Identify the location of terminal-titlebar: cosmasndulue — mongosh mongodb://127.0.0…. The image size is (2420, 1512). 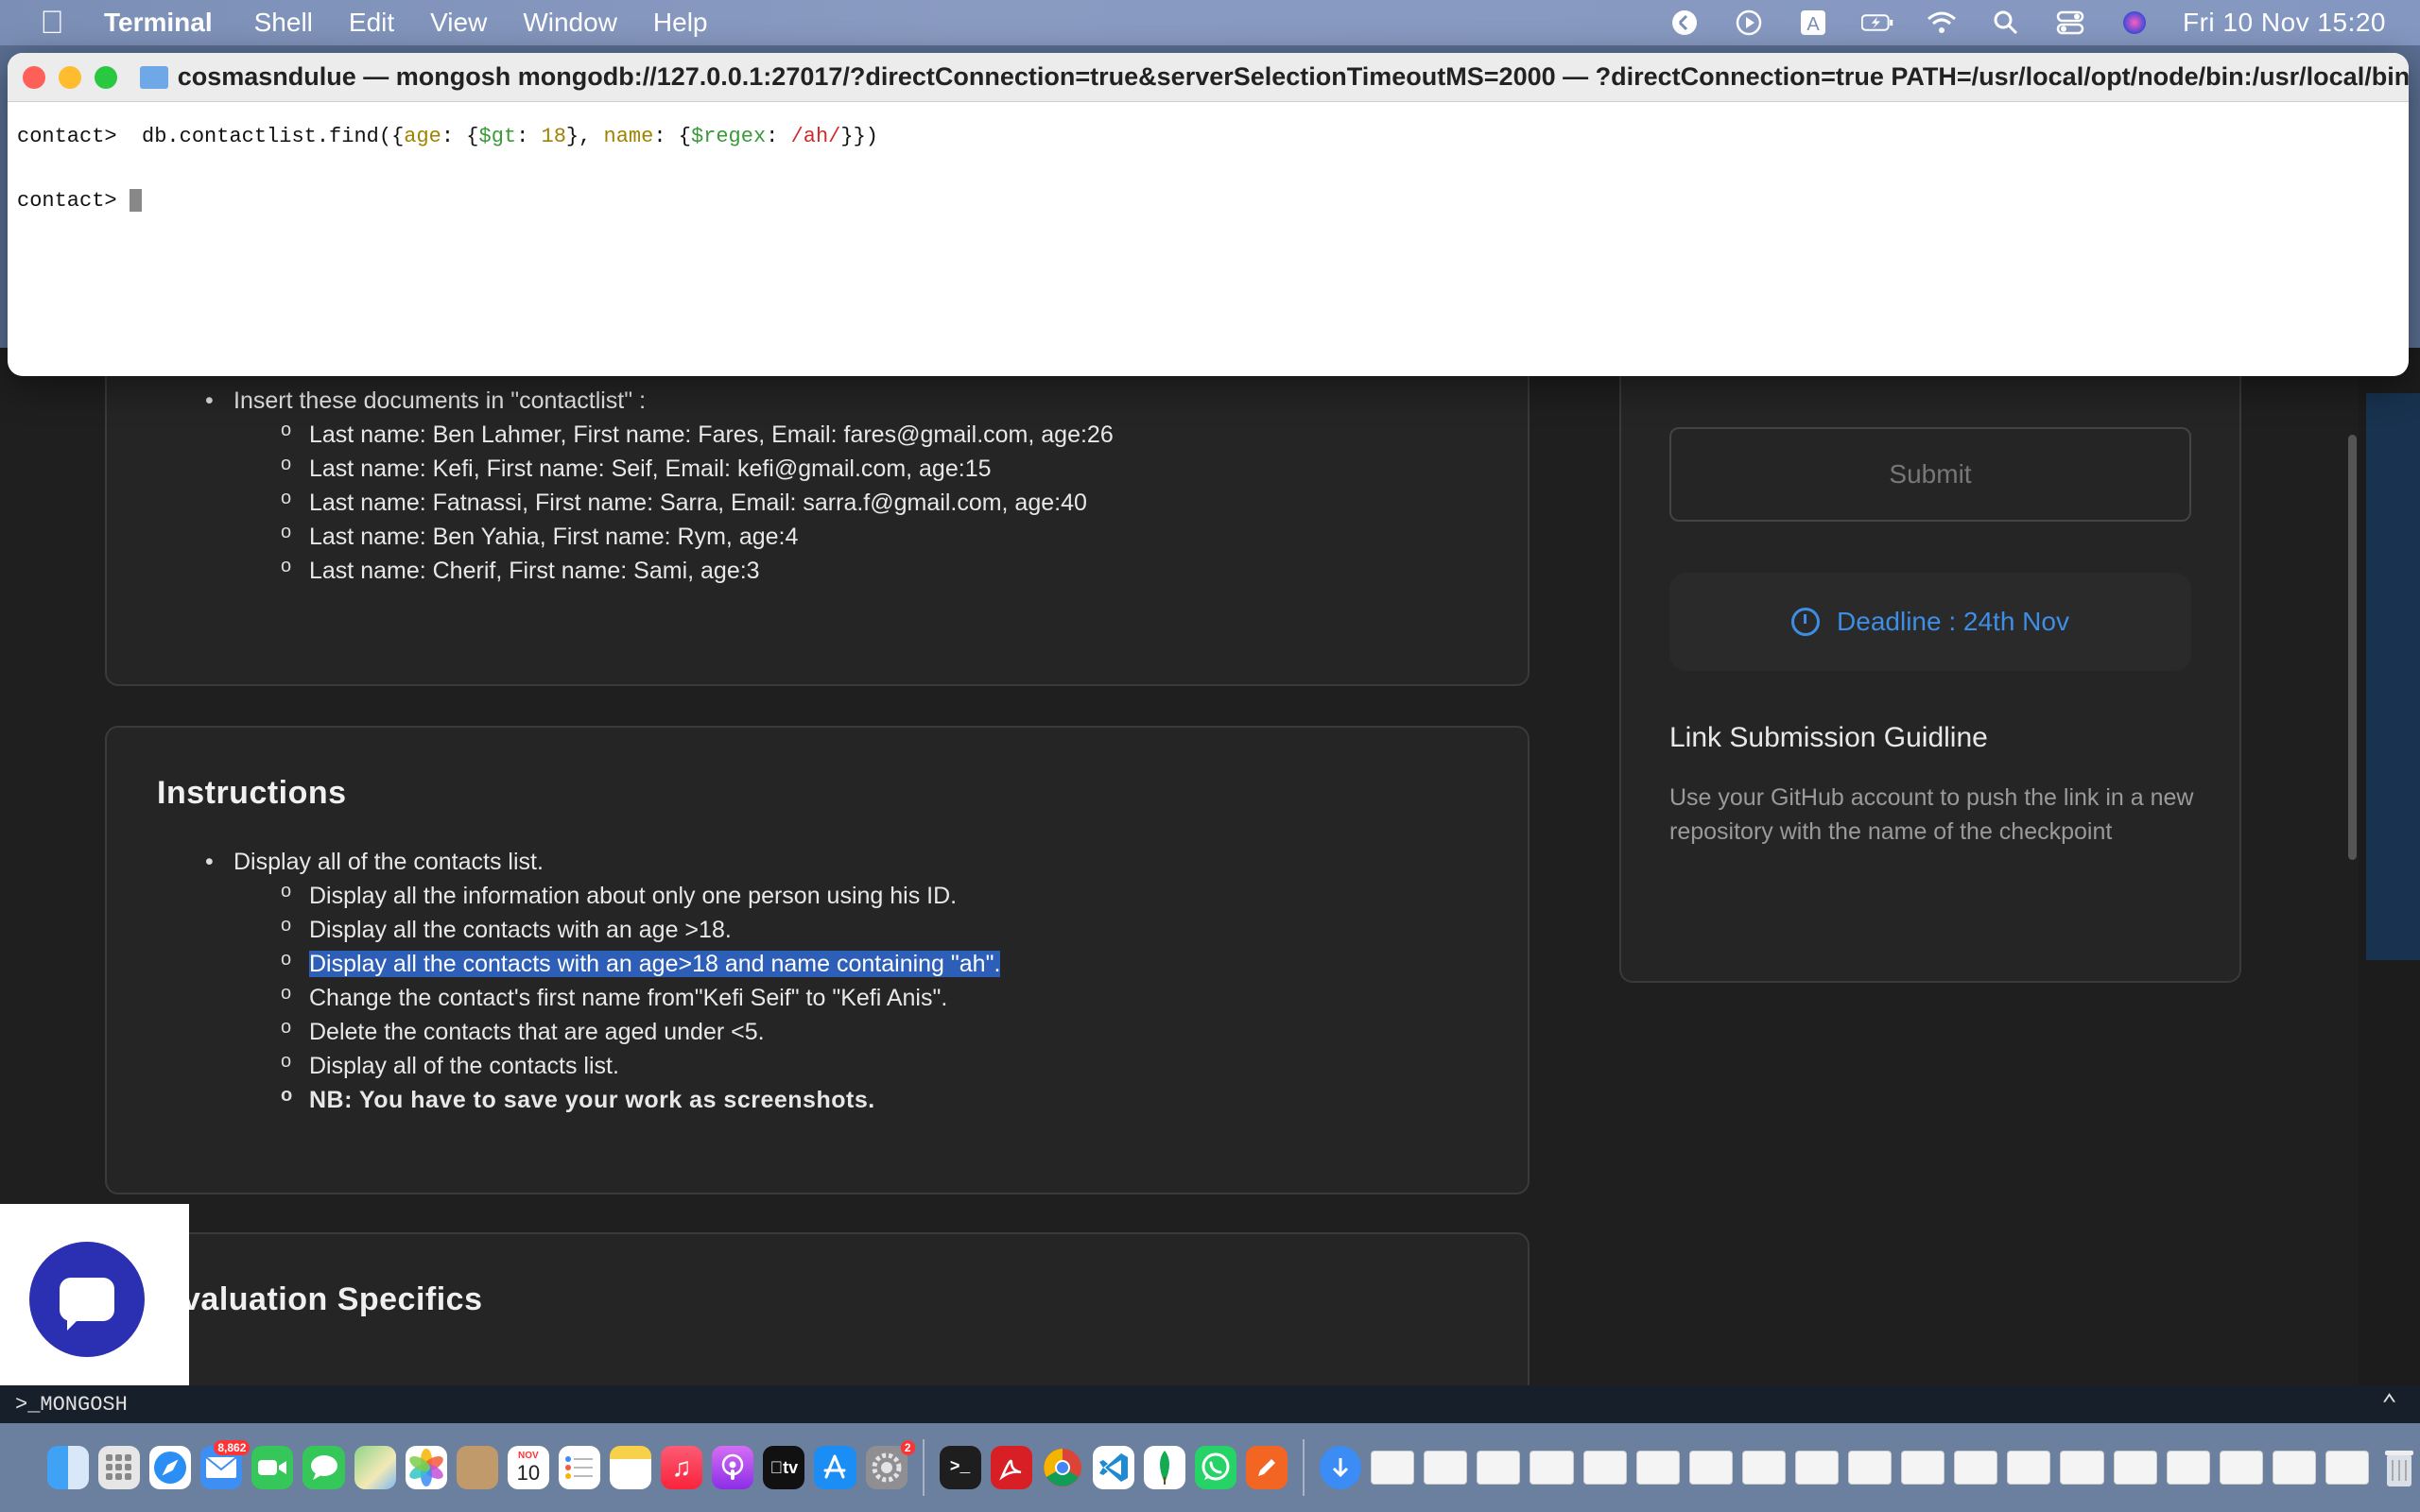
(1208, 77).